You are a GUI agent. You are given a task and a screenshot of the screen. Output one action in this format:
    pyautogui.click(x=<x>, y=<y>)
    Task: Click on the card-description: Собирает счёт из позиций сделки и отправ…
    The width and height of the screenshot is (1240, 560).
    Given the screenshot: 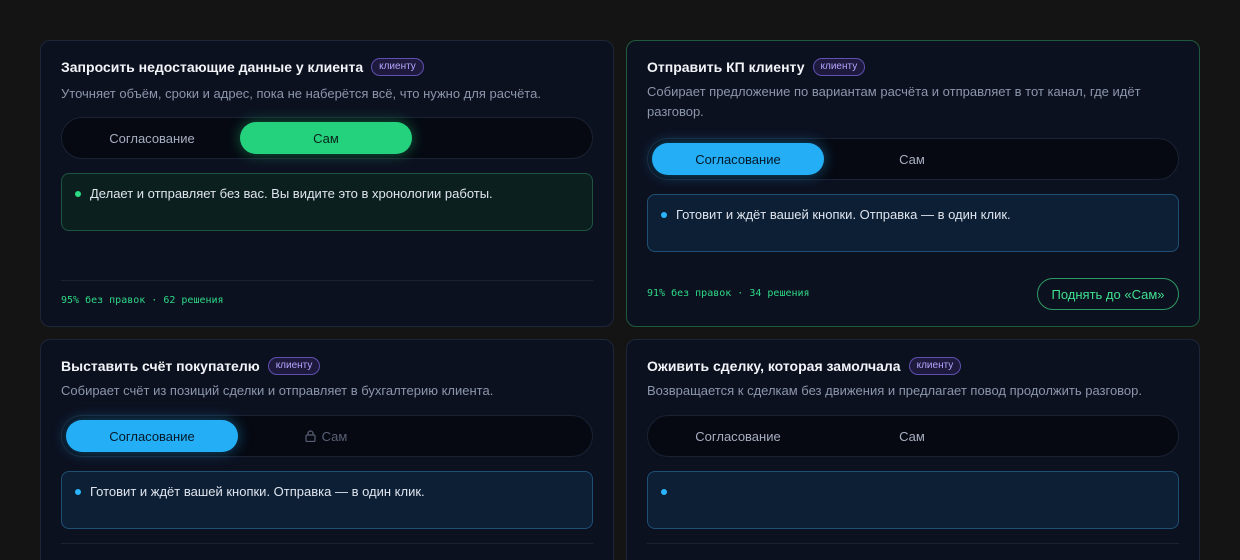 What is the action you would take?
    pyautogui.click(x=277, y=390)
    